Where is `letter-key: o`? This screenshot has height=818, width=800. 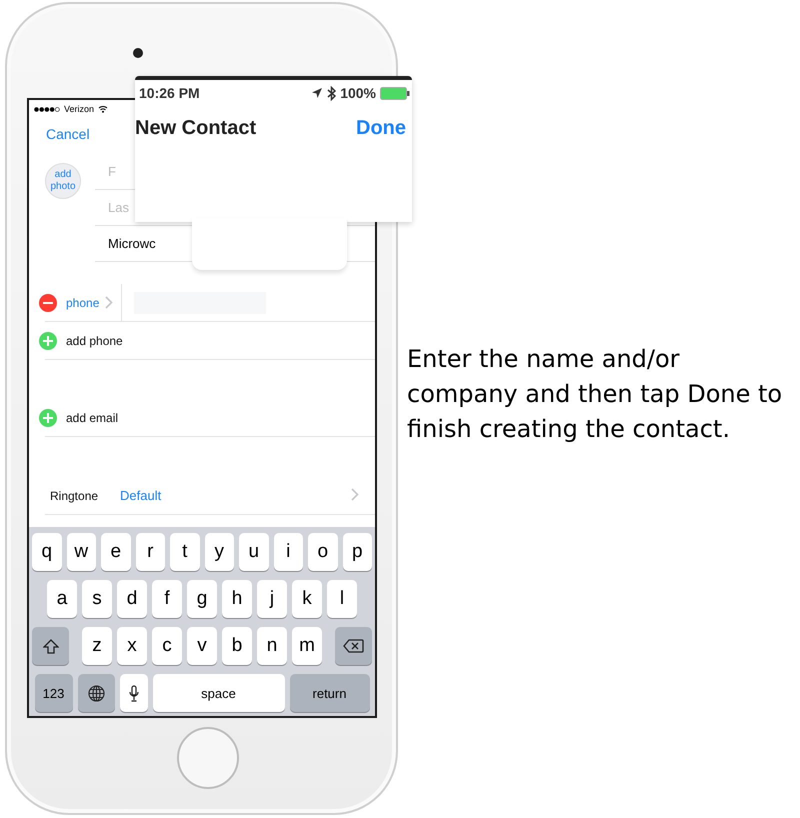
letter-key: o is located at coordinates (323, 552).